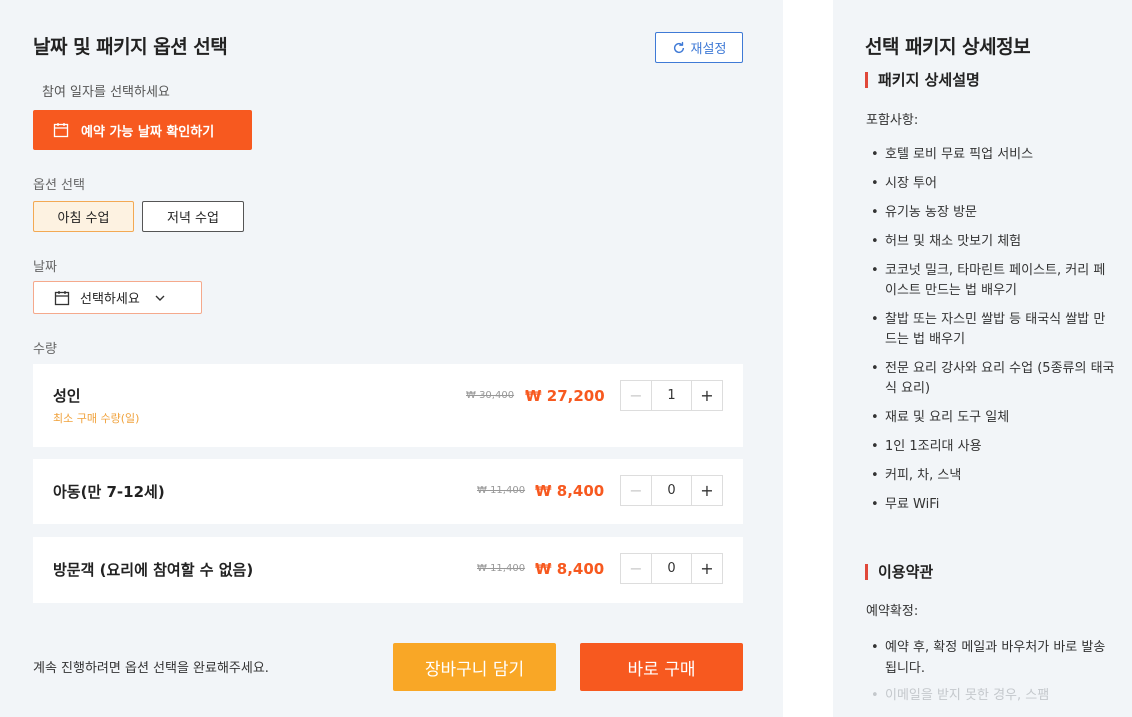  I want to click on includes-label: 포함사항:, so click(892, 120).